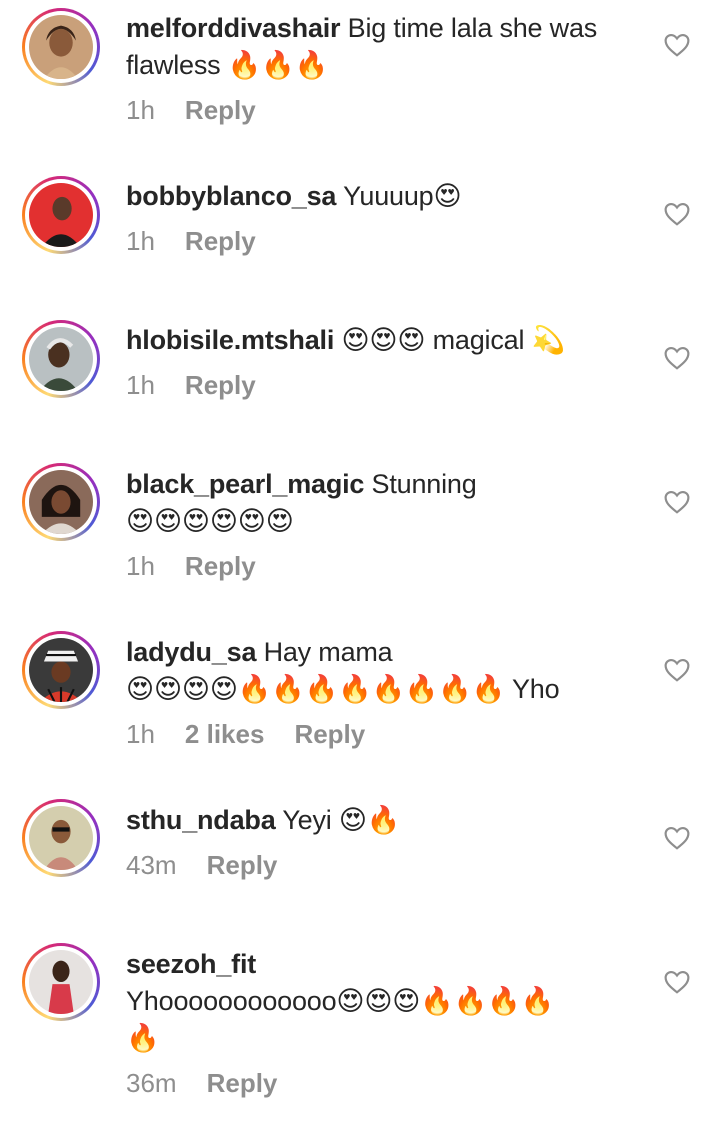 This screenshot has width=720, height=1148. I want to click on comment-body: Hay mama, so click(324, 652).